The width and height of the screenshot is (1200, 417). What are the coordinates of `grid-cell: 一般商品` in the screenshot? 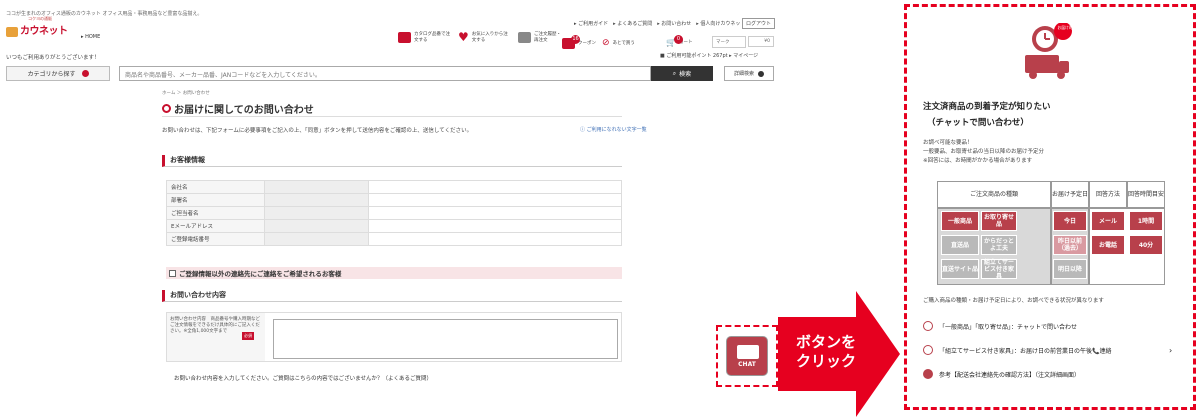 It's located at (960, 221).